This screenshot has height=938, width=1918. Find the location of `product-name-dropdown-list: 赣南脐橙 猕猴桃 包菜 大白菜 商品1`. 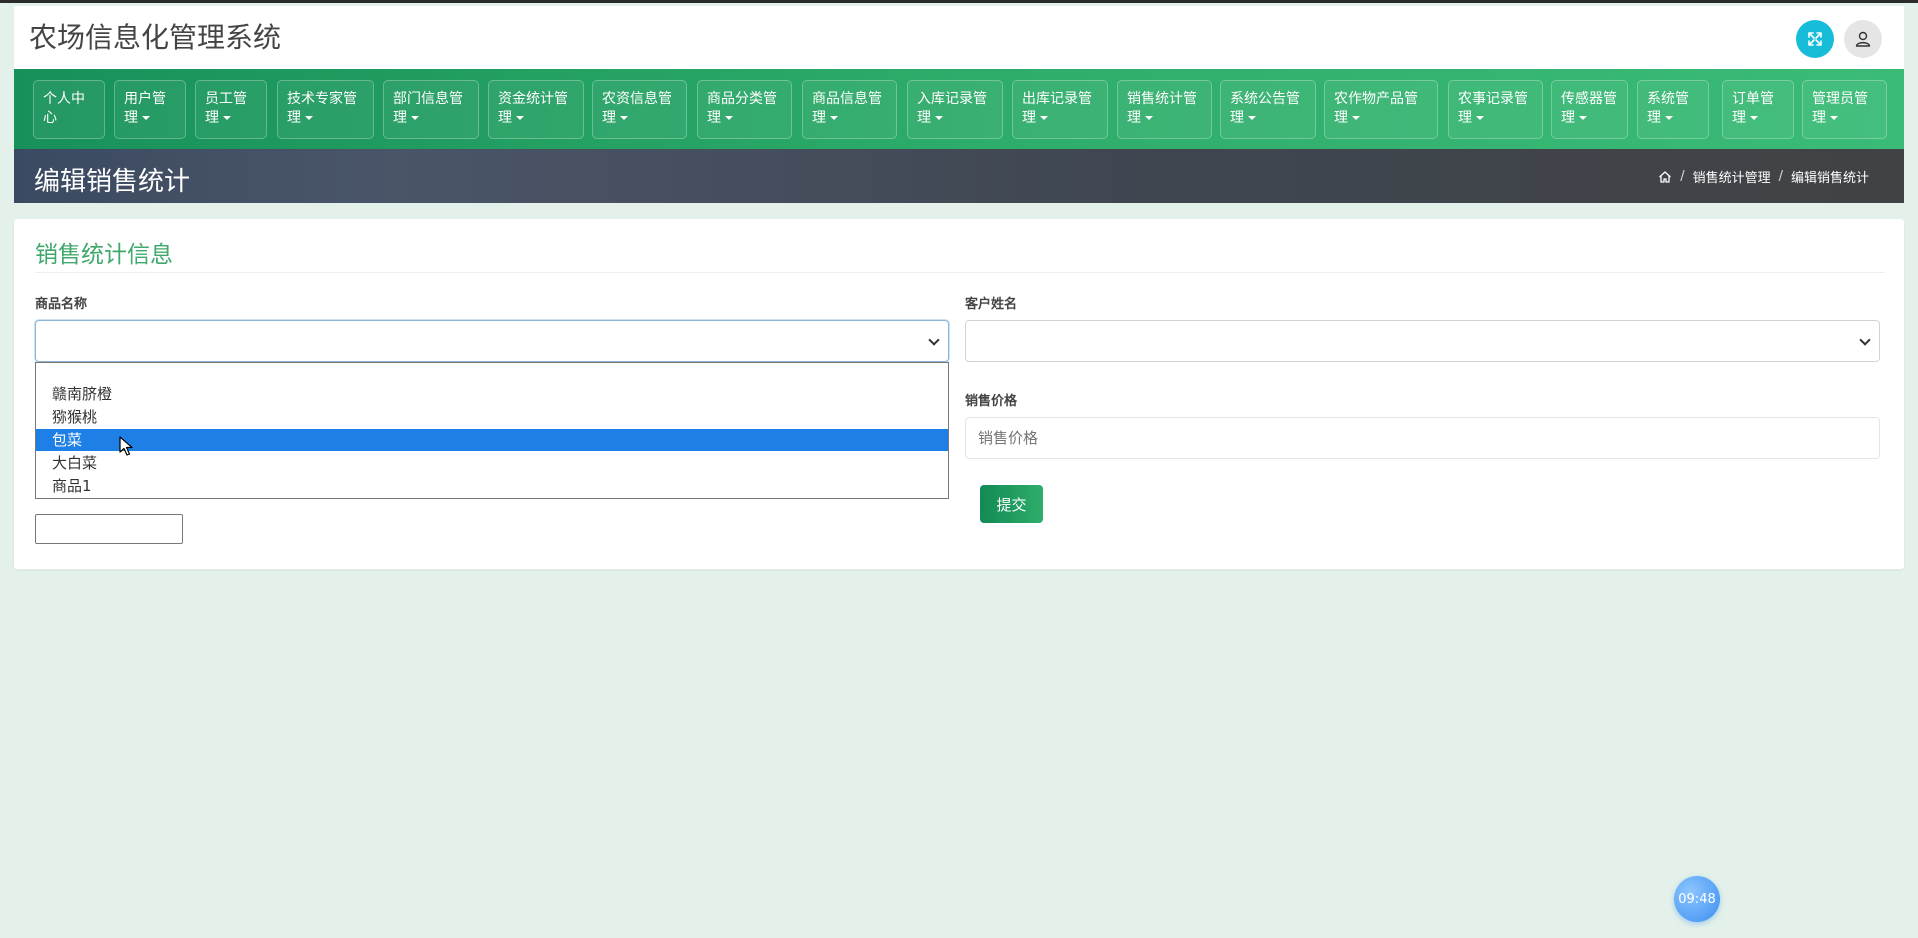

product-name-dropdown-list: 赣南脐橙 猕猴桃 包菜 大白菜 商品1 is located at coordinates (492, 430).